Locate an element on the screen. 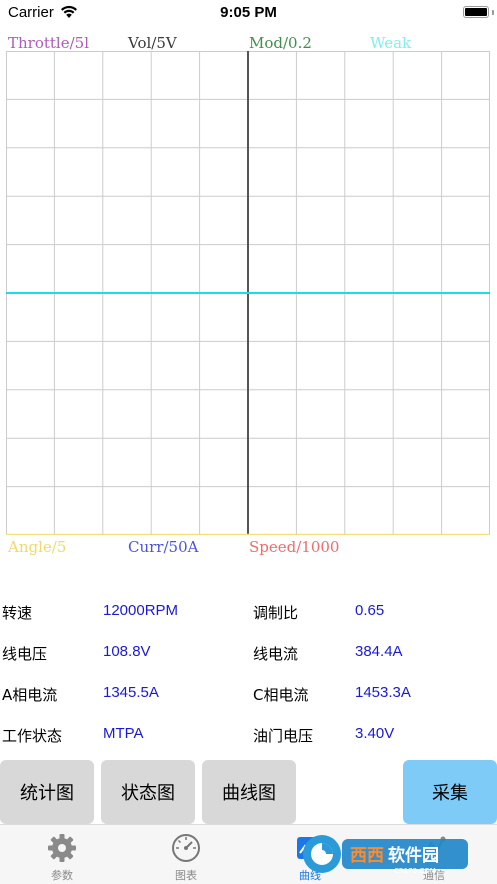  throttle-label: Throttle/5l is located at coordinates (48, 43).